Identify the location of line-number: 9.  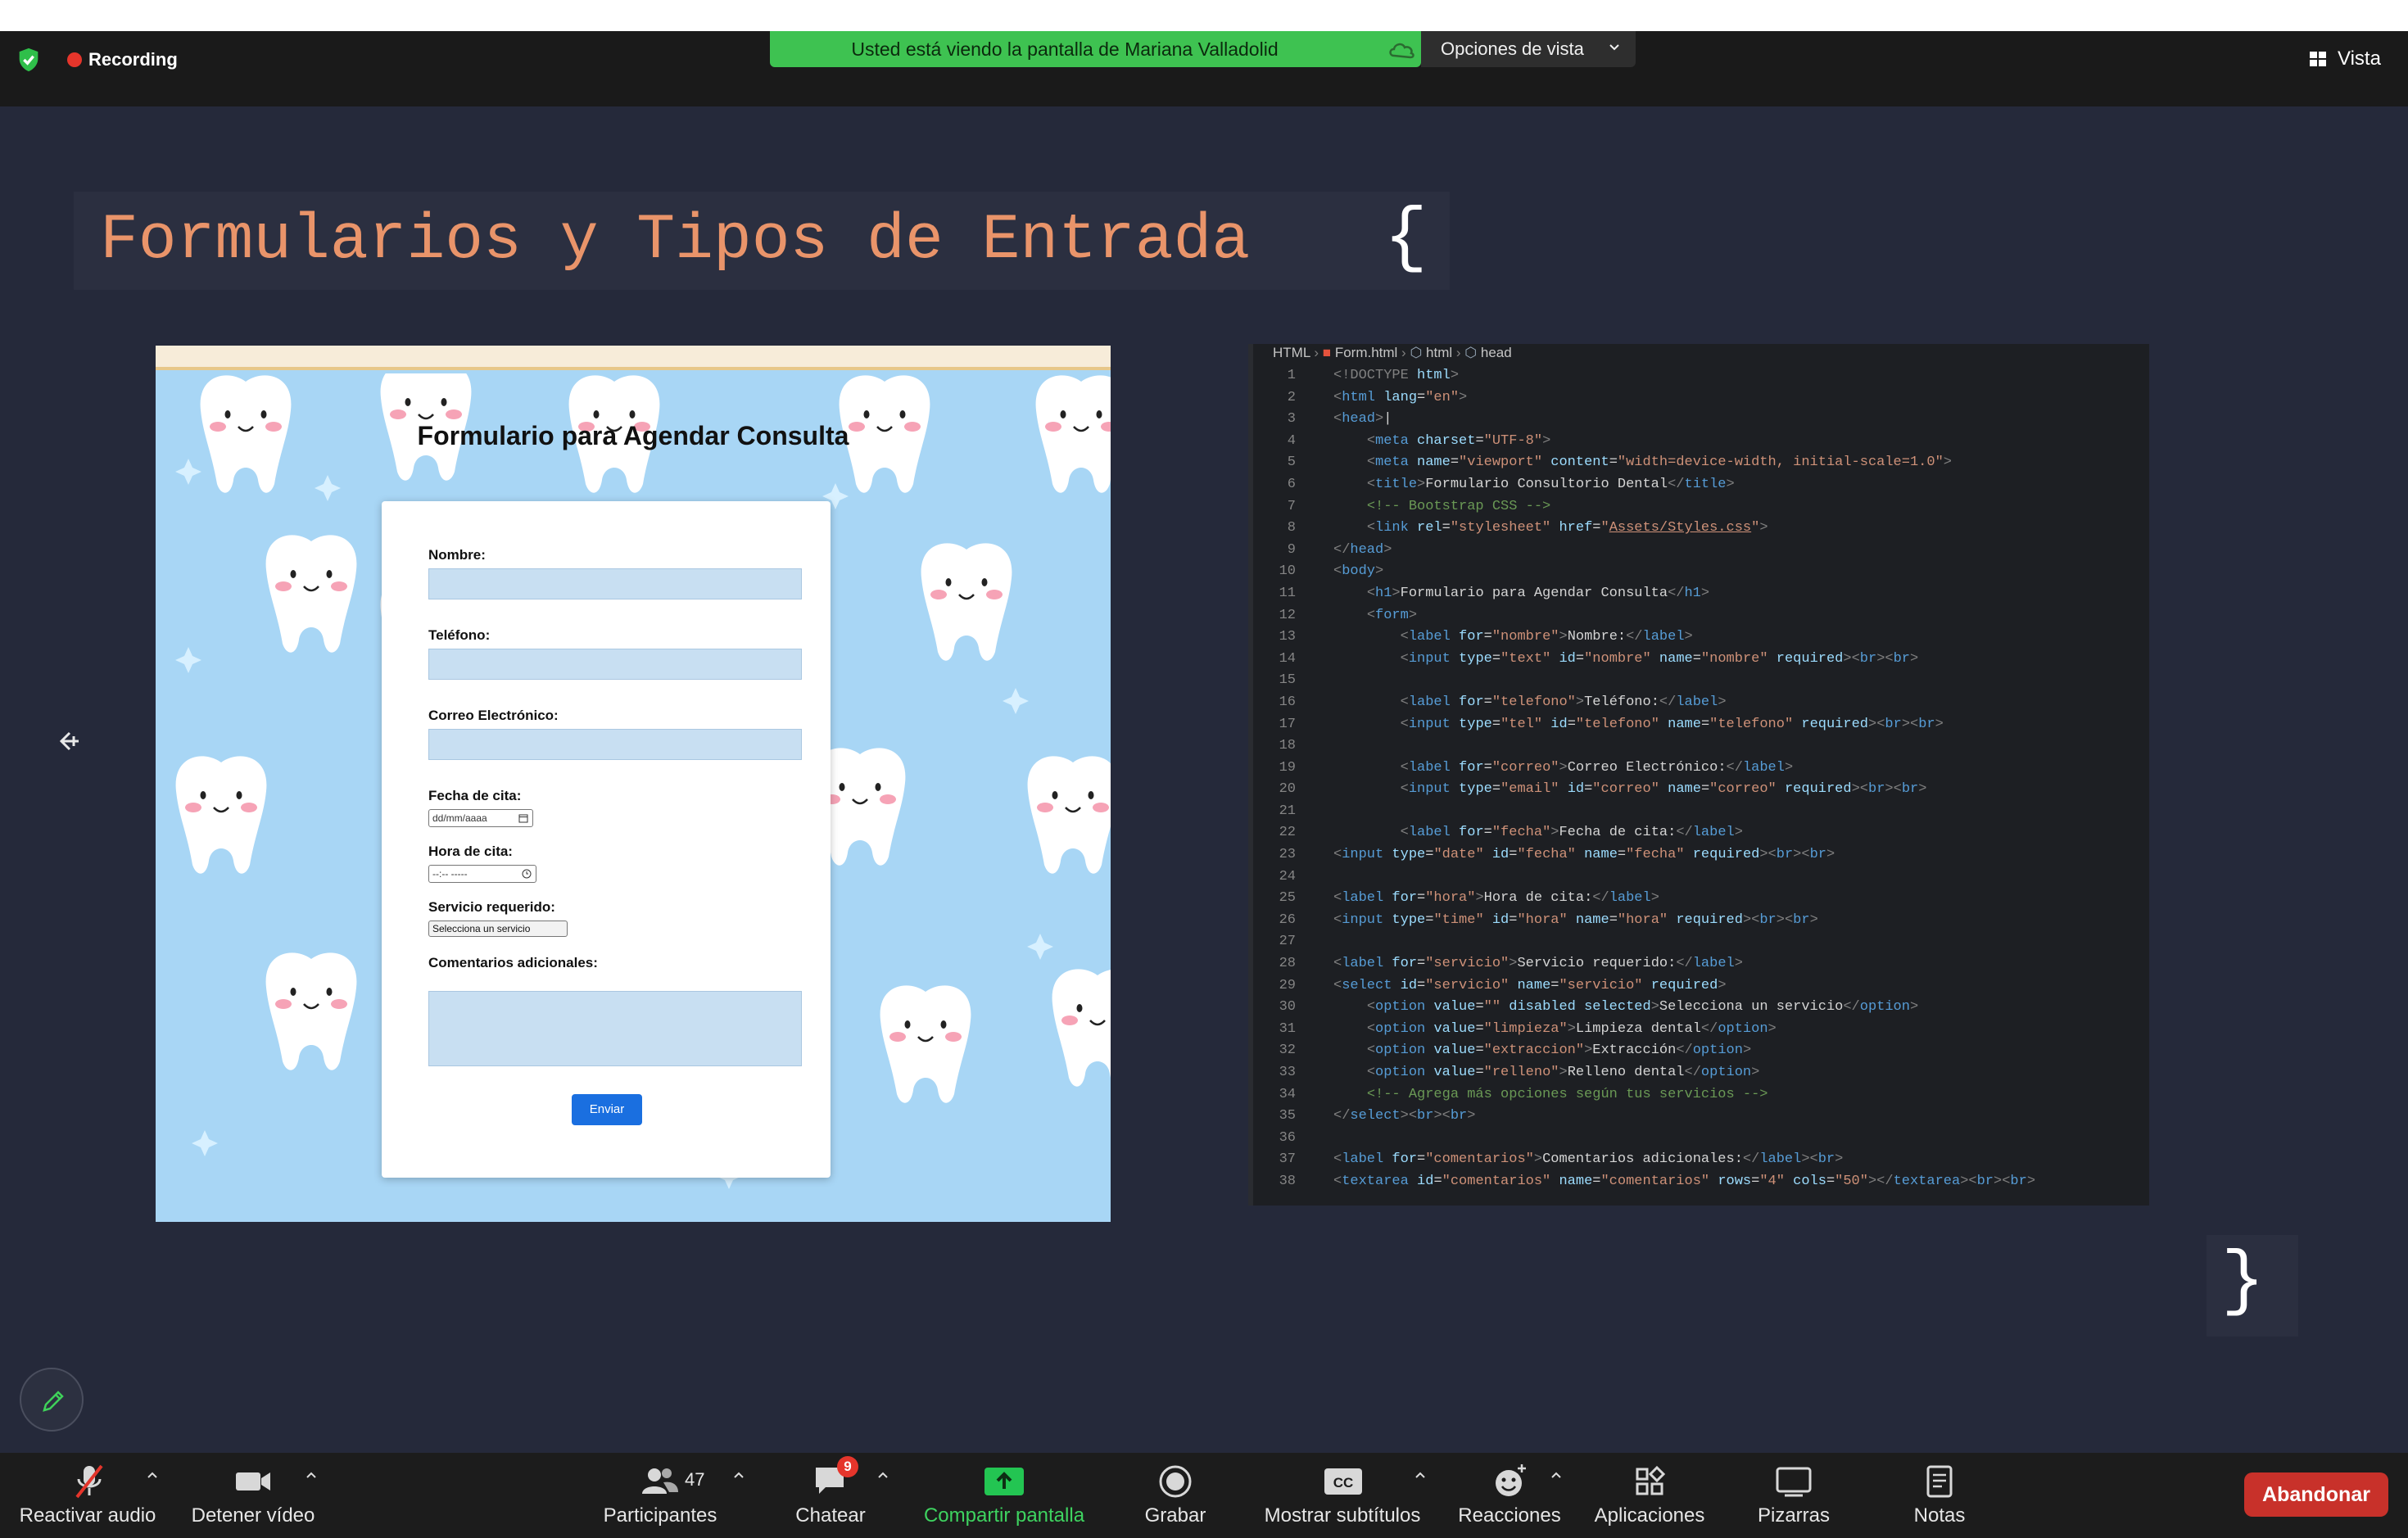
(1291, 549).